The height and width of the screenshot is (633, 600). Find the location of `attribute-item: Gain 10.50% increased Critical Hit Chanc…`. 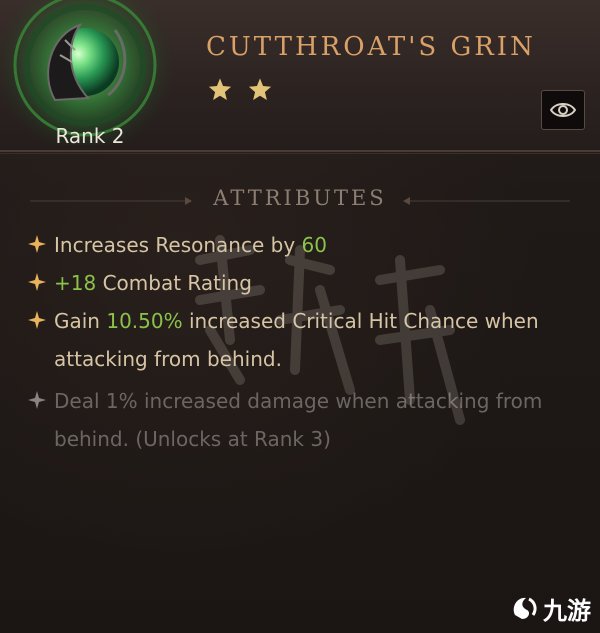

attribute-item: Gain 10.50% increased Critical Hit Chanc… is located at coordinates (306, 340).